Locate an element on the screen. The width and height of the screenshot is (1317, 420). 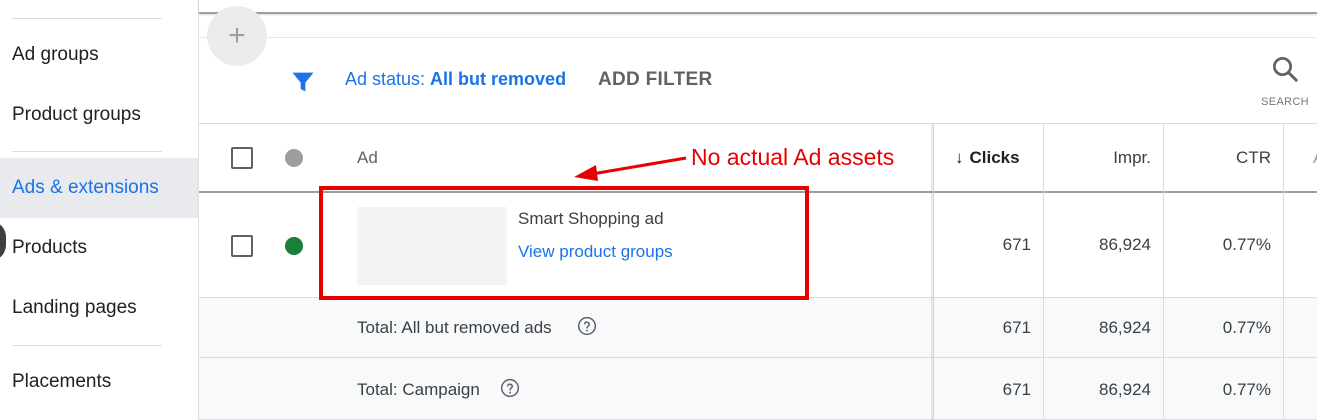
column-header-partial: A is located at coordinates (1315, 158).